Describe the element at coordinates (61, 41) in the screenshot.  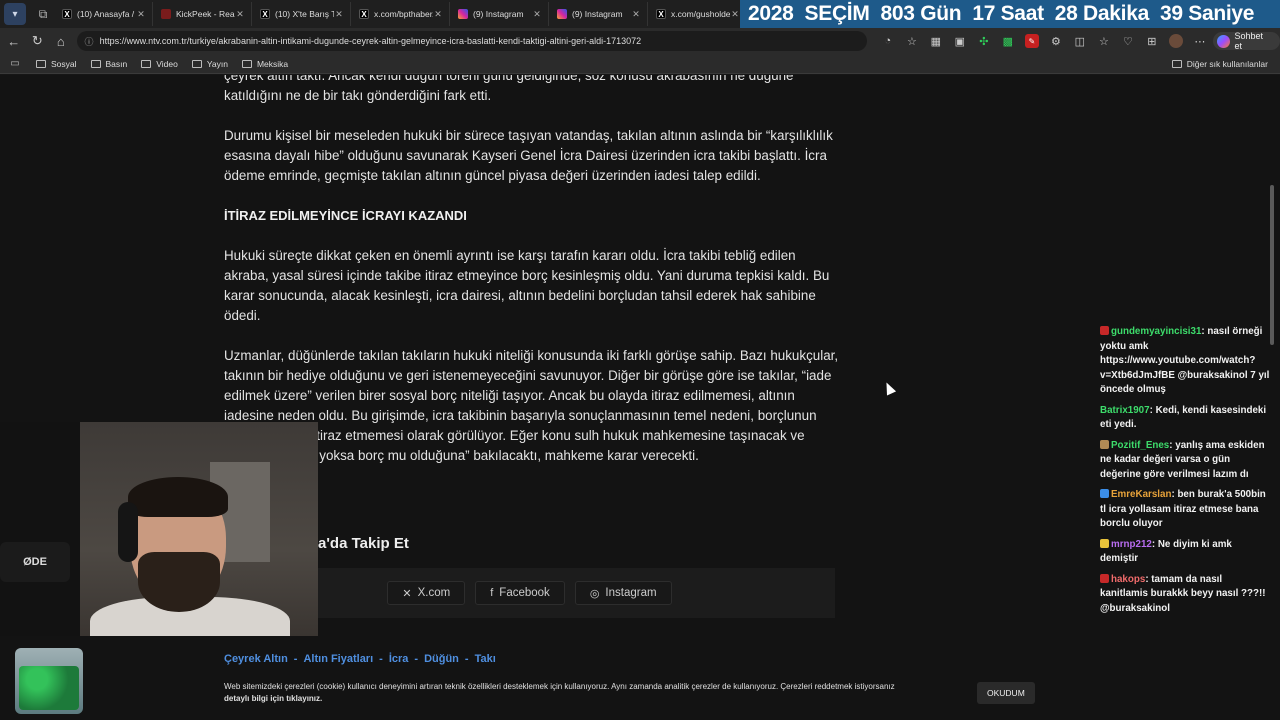
I see `home-icon: ⌂` at that location.